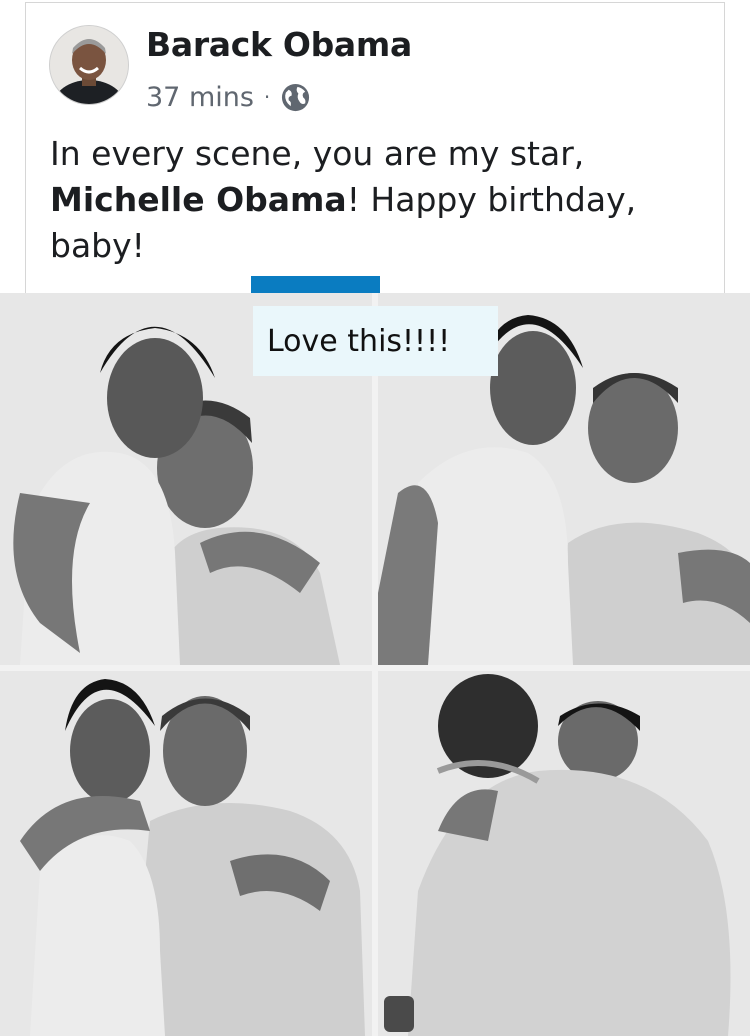 The width and height of the screenshot is (750, 1036). I want to click on comment-sticker: Love this!!!!, so click(375, 341).